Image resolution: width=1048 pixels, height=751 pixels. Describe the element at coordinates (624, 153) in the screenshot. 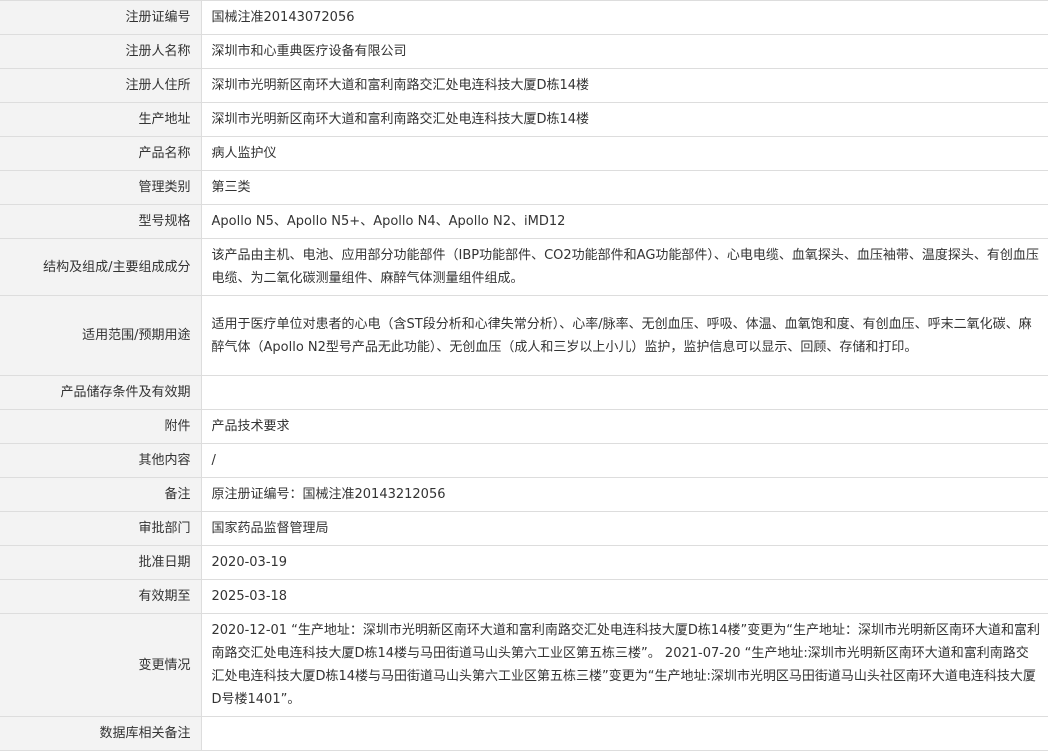

I see `field-value: 病人监护仪` at that location.